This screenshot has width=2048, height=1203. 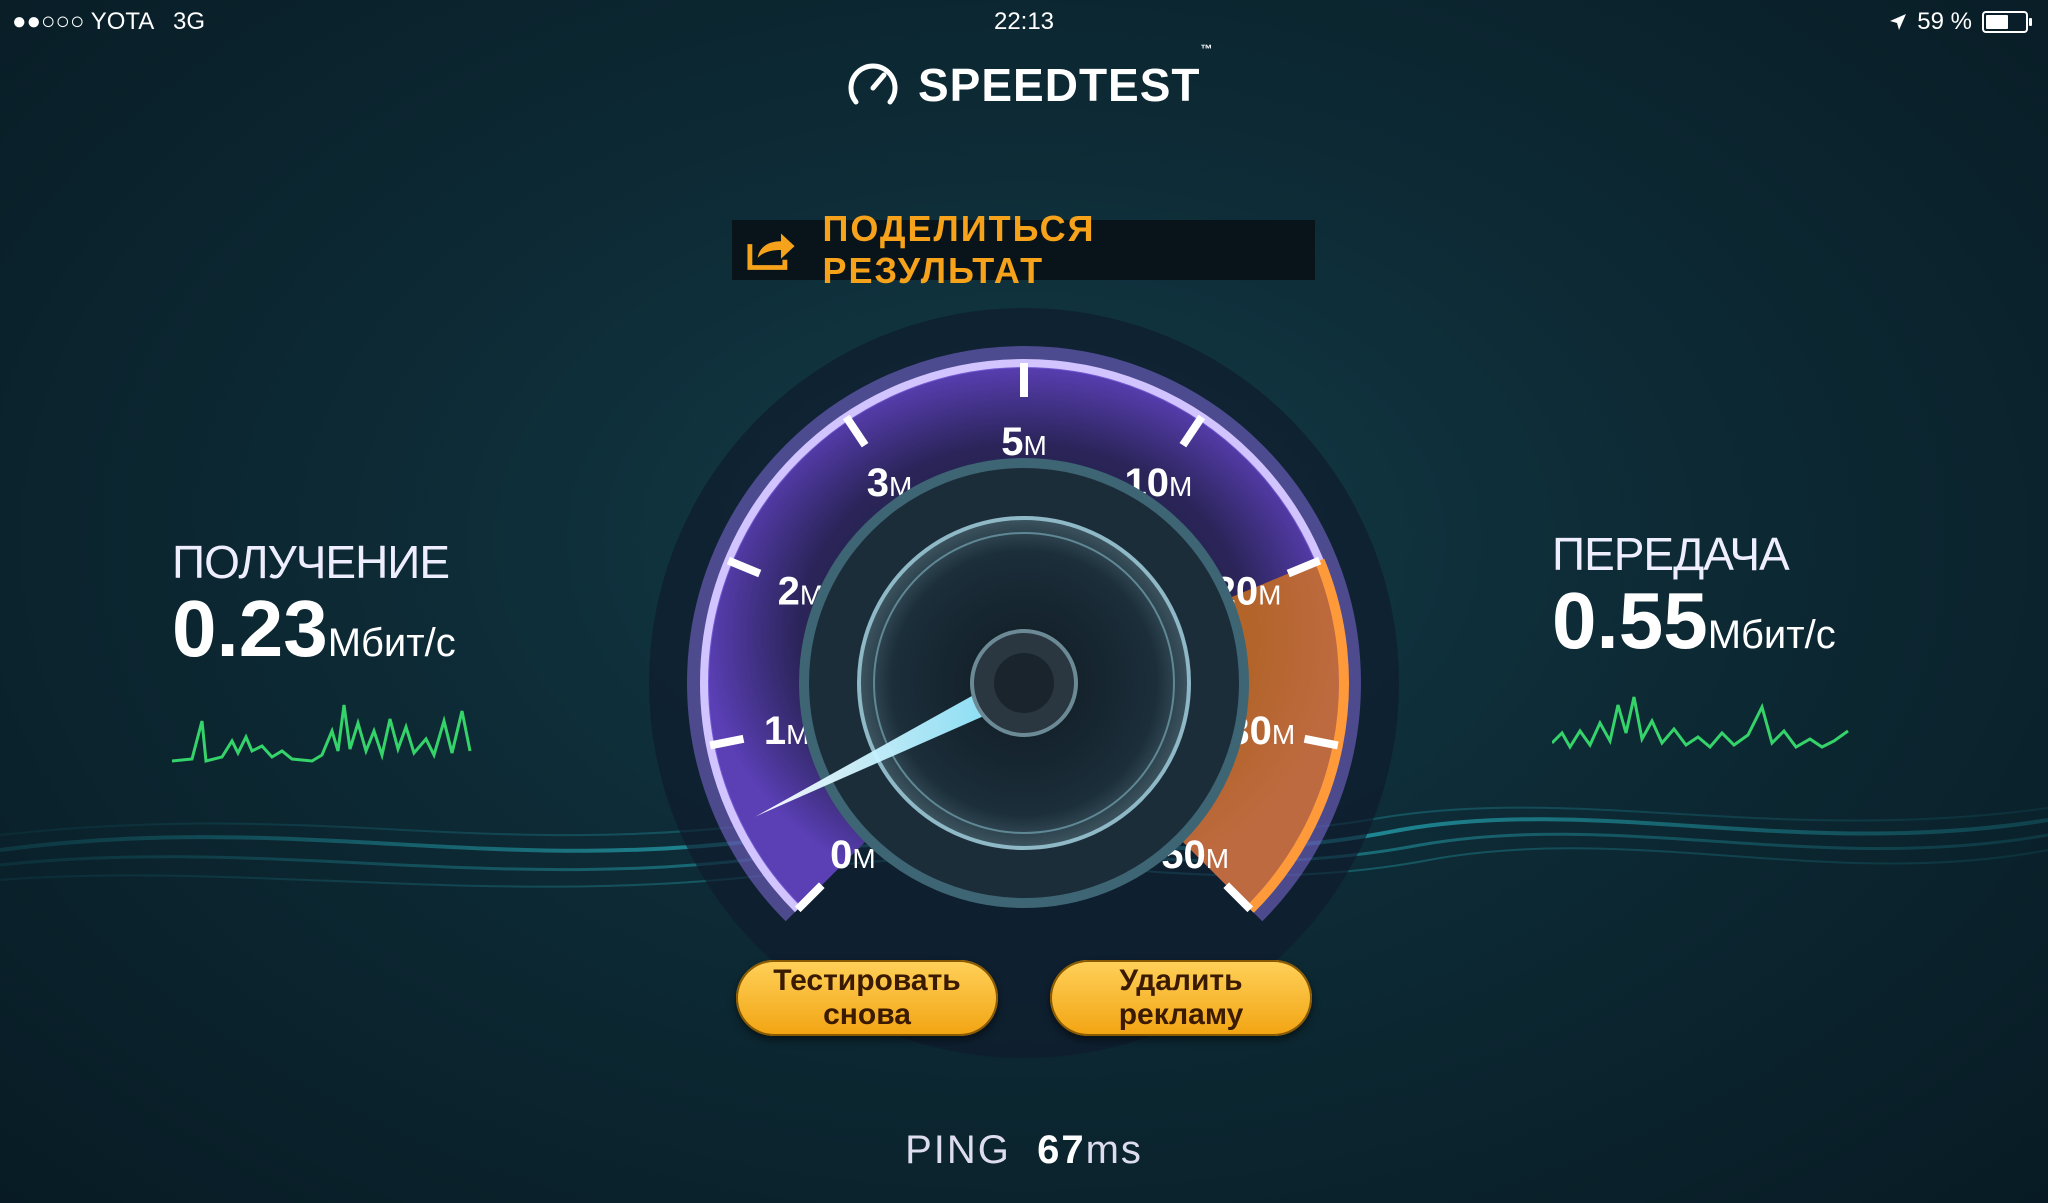 I want to click on ping-value: 67, so click(x=1061, y=1150).